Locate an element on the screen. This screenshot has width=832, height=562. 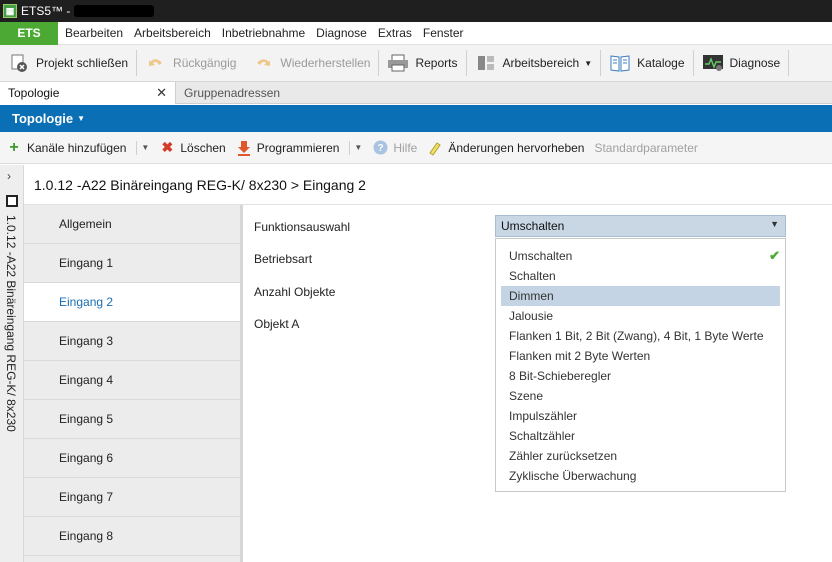
program-download-icon is located at coordinates (244, 148).